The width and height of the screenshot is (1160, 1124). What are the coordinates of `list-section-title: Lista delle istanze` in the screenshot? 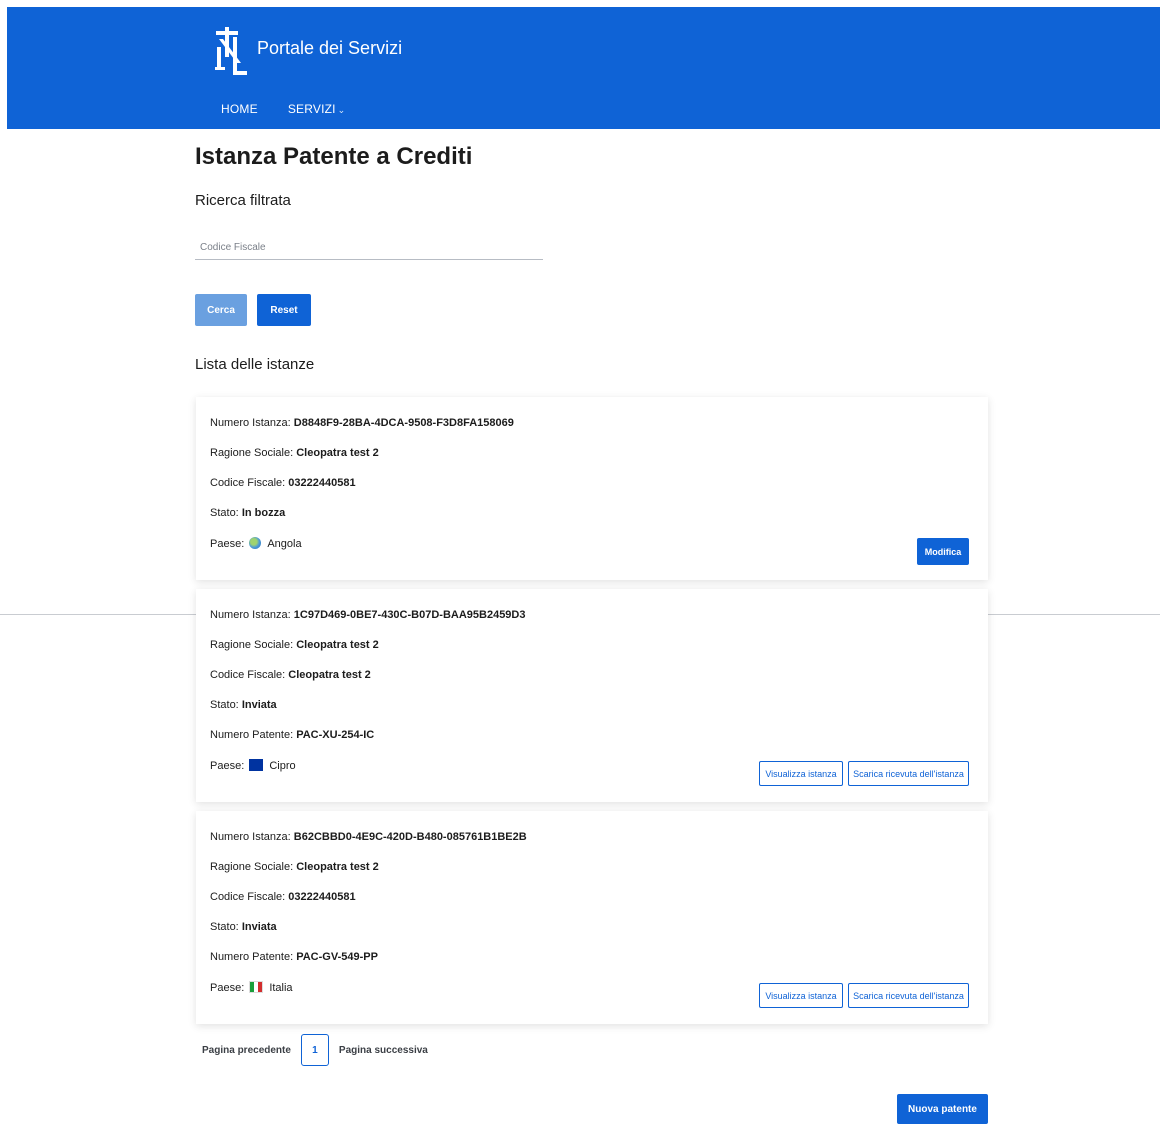 It's located at (255, 364).